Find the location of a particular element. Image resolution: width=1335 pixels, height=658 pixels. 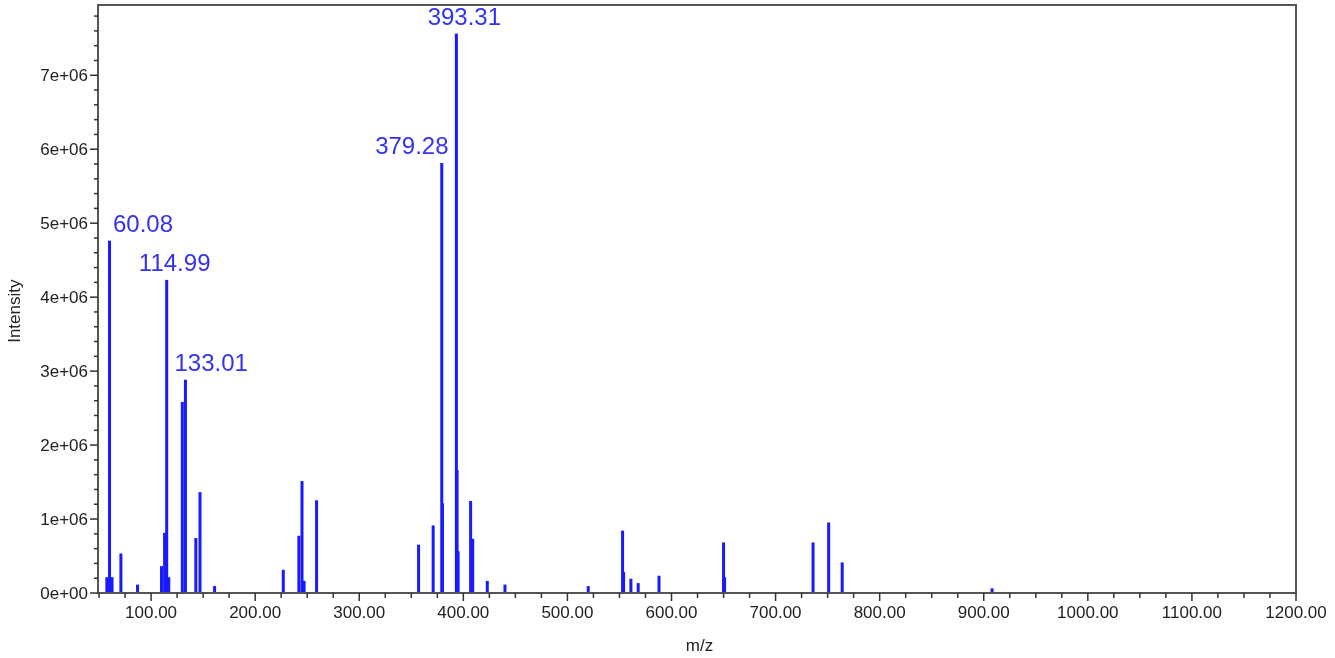

x-tick-label: 900.00 is located at coordinates (983, 612).